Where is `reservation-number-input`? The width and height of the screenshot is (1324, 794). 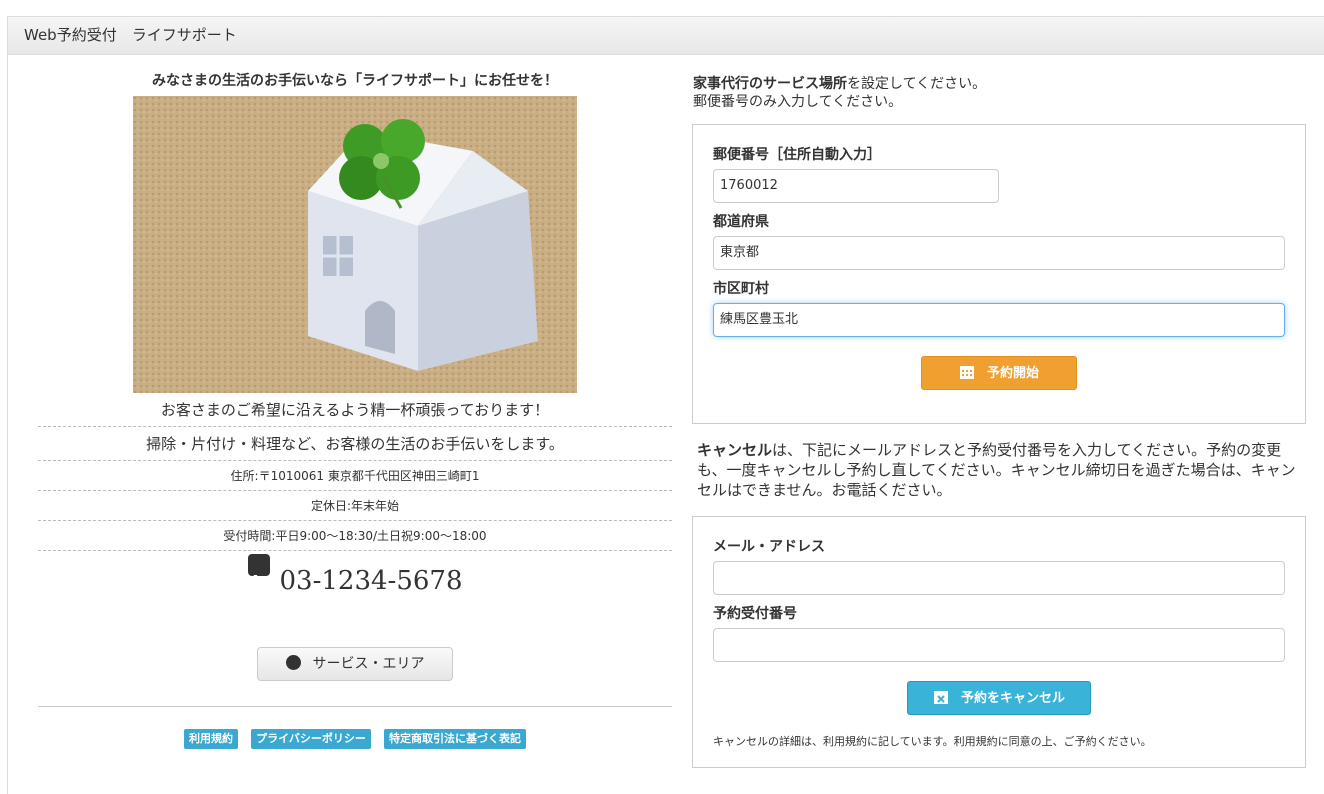
reservation-number-input is located at coordinates (999, 645).